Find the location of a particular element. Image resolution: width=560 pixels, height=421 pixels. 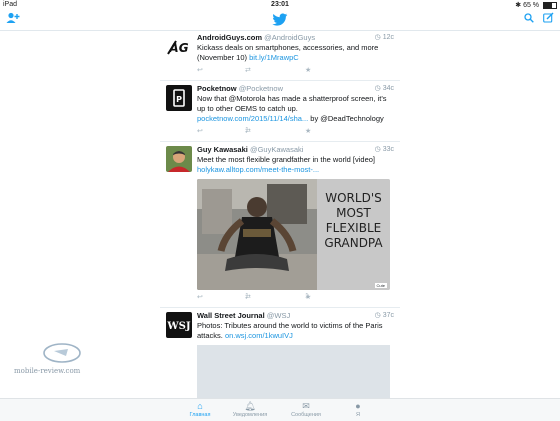

tab-me: ● Я is located at coordinates (358, 409).